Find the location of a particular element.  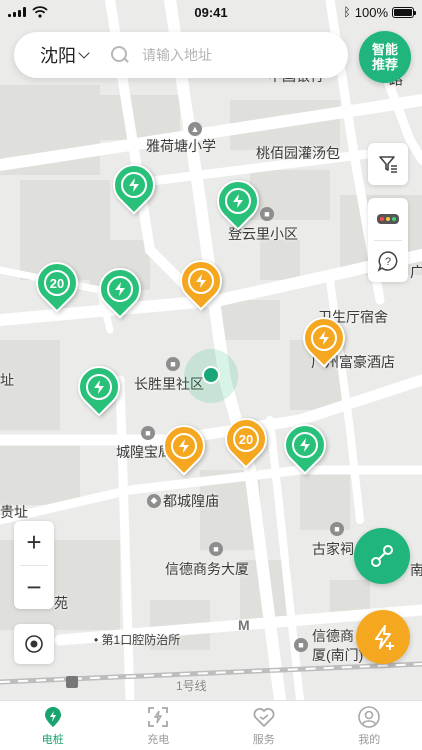

map-poi-icon: ◆ is located at coordinates (154, 501).